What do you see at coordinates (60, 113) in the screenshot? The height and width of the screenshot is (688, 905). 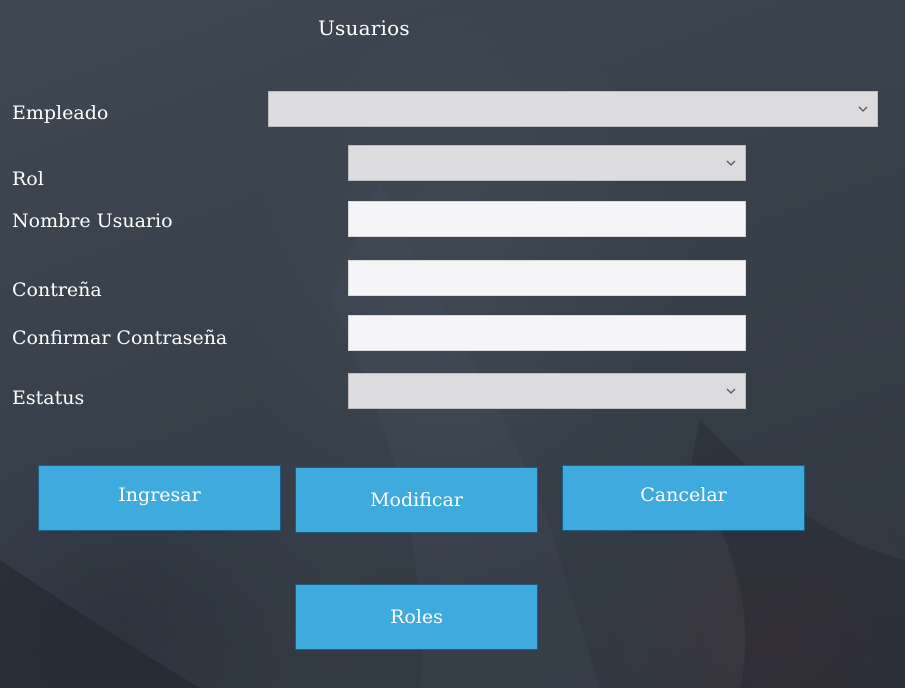 I see `empleado-label: Empleado` at bounding box center [60, 113].